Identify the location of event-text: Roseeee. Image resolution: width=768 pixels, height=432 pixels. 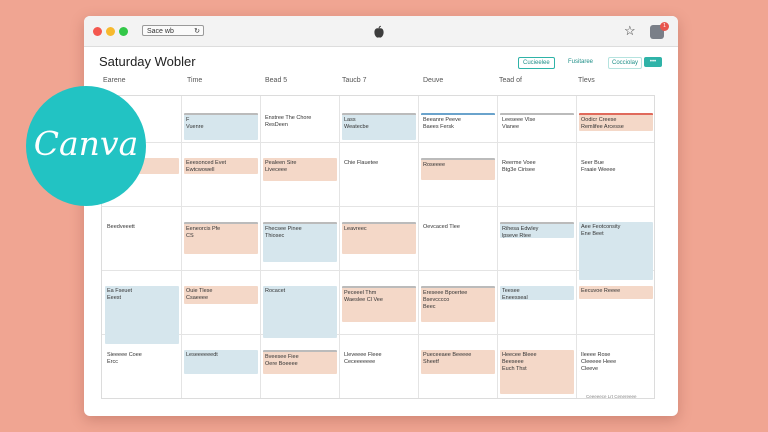
(434, 165).